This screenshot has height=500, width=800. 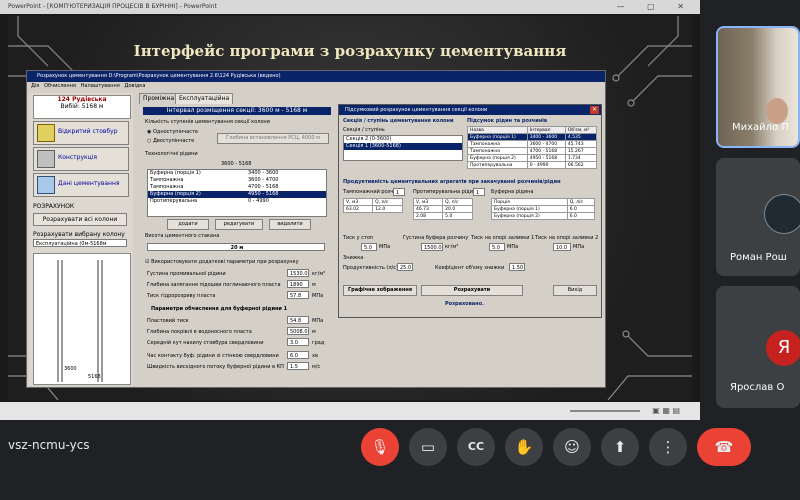 I want to click on exit-button: Вихід, so click(x=575, y=290).